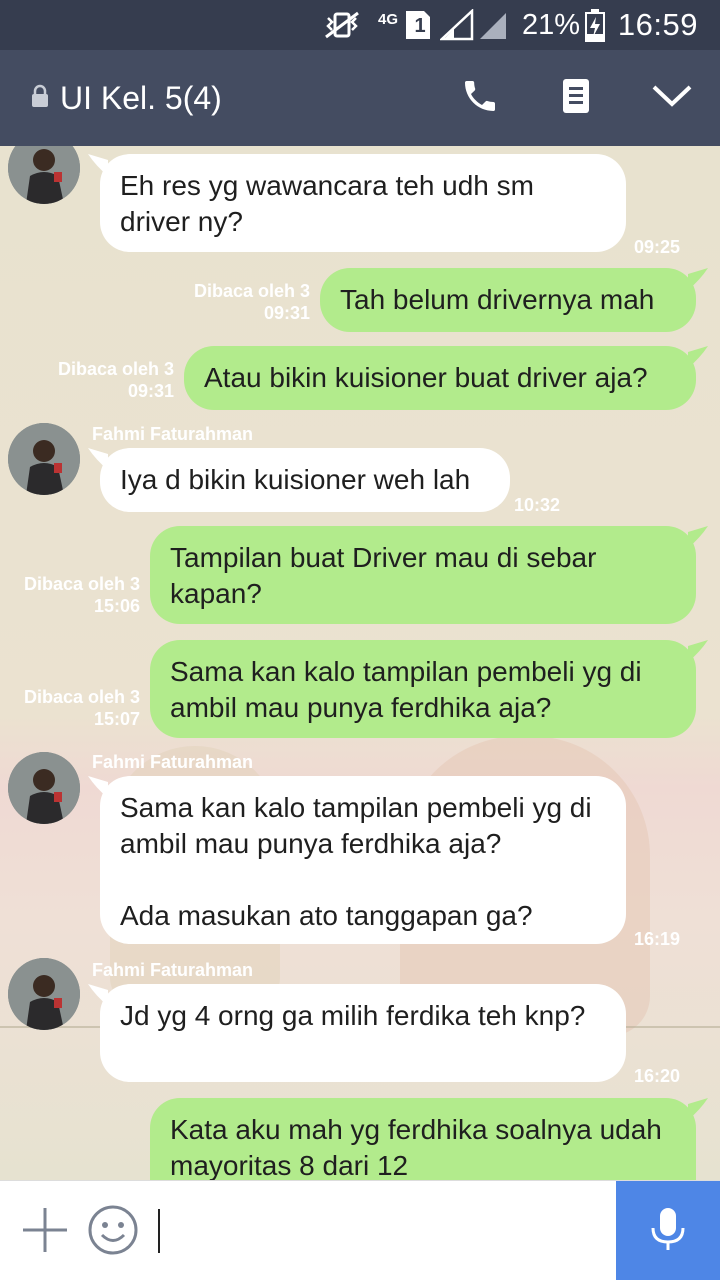  What do you see at coordinates (656, 939) in the screenshot?
I see `message-time: 16:19` at bounding box center [656, 939].